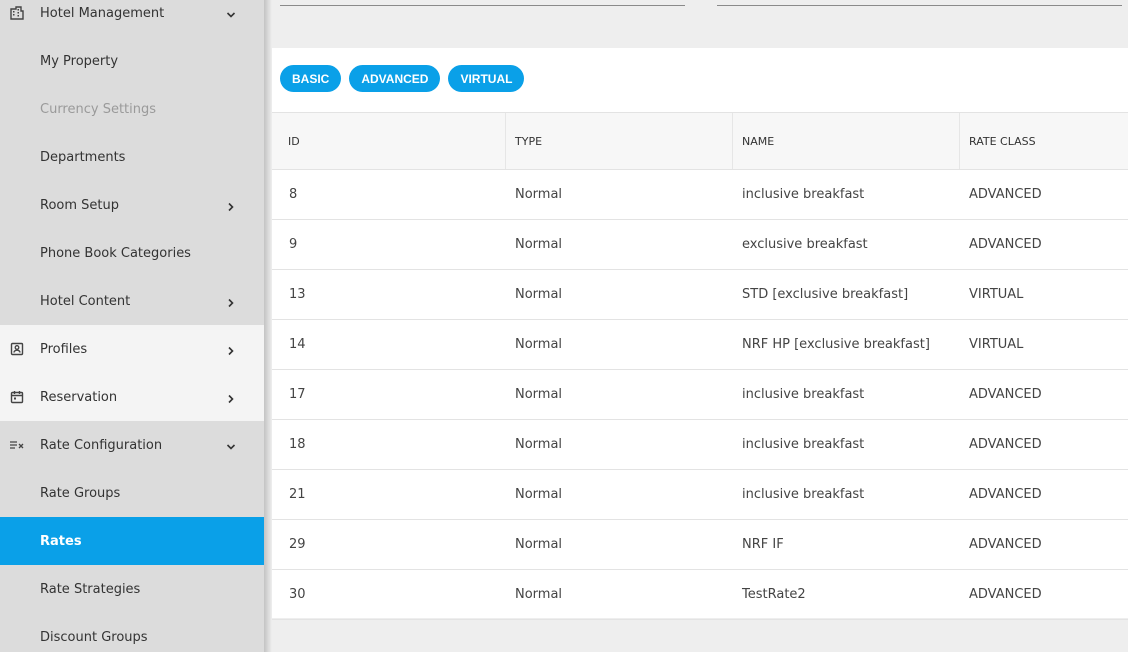  What do you see at coordinates (763, 544) in the screenshot?
I see `cell-name: NRF IF` at bounding box center [763, 544].